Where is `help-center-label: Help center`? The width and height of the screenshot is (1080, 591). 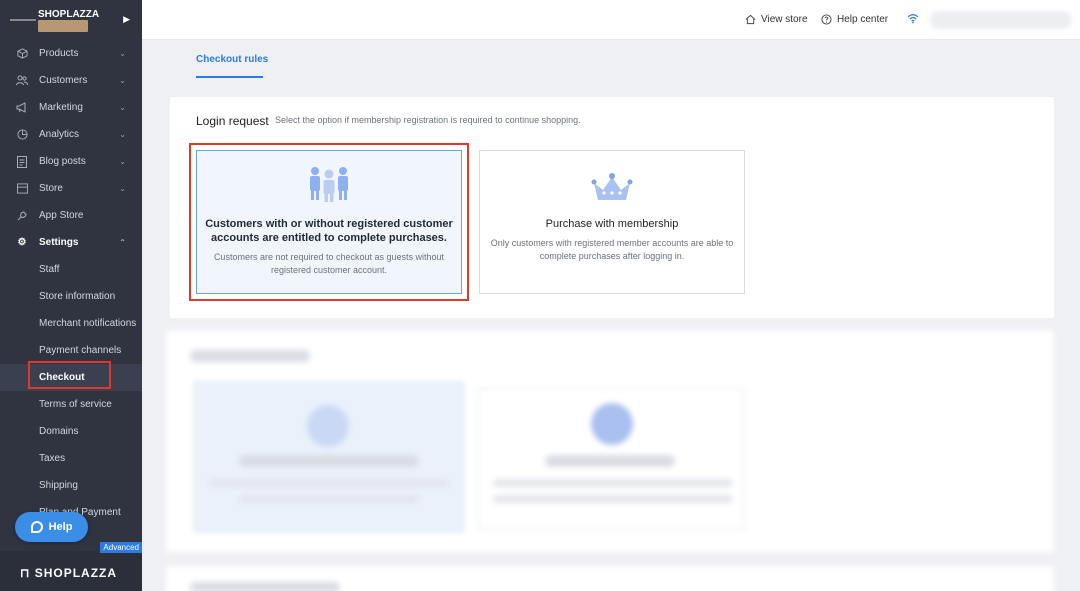
help-center-label: Help center is located at coordinates (863, 19).